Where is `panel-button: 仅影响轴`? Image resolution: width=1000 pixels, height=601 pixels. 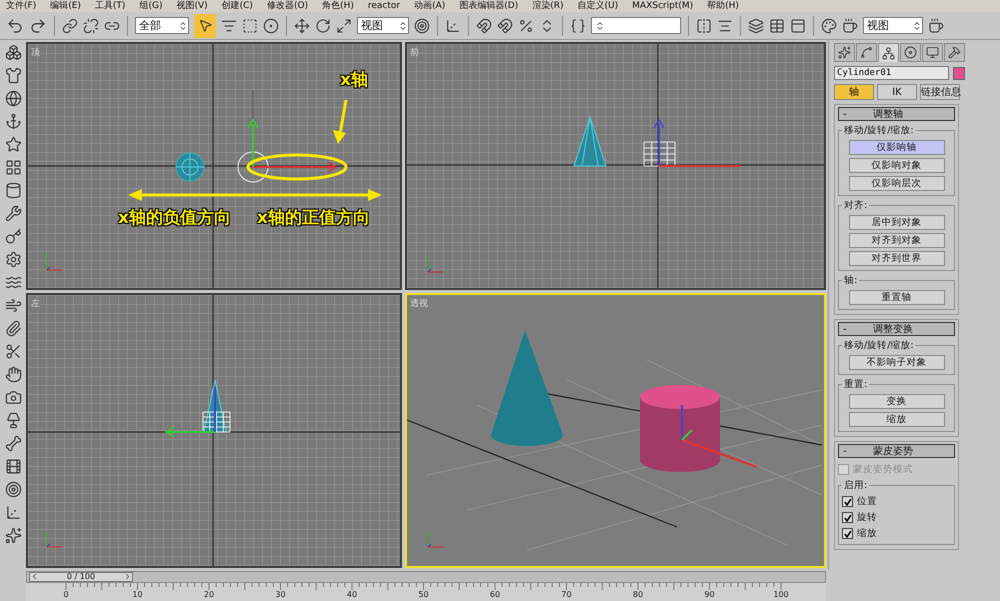 panel-button: 仅影响轴 is located at coordinates (896, 147).